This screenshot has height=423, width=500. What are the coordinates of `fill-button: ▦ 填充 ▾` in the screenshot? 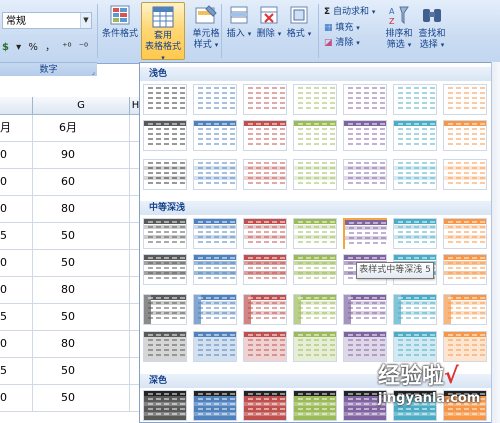 It's located at (342, 28).